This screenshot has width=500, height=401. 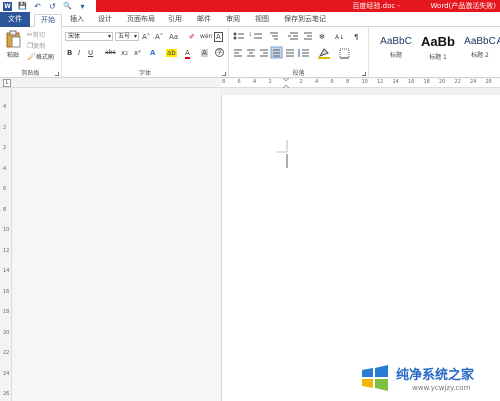 What do you see at coordinates (6, 230) in the screenshot?
I see `vertical-ruler-number: 10` at bounding box center [6, 230].